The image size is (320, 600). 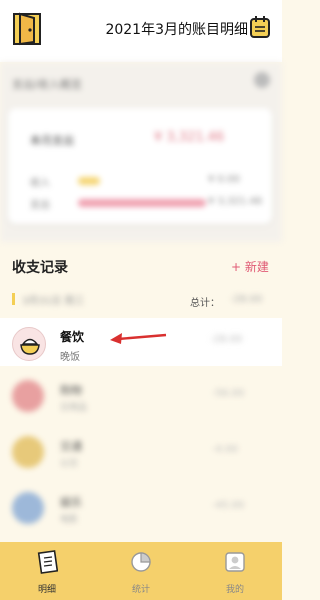 What do you see at coordinates (27, 29) in the screenshot?
I see `door-icon` at bounding box center [27, 29].